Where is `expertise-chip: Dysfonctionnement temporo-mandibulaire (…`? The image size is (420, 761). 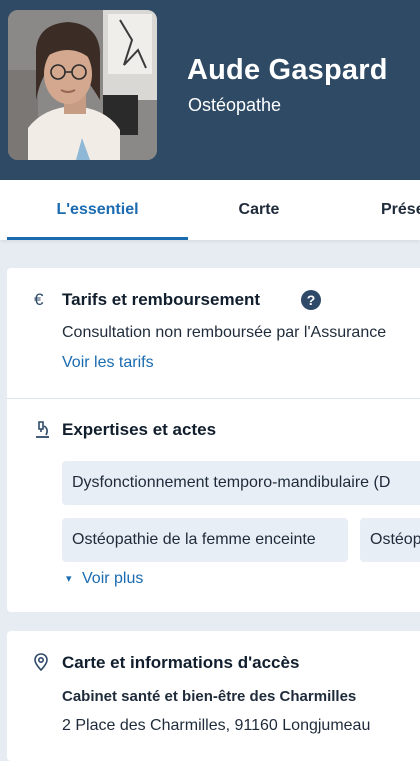 expertise-chip: Dysfonctionnement temporo-mandibulaire (… is located at coordinates (241, 483).